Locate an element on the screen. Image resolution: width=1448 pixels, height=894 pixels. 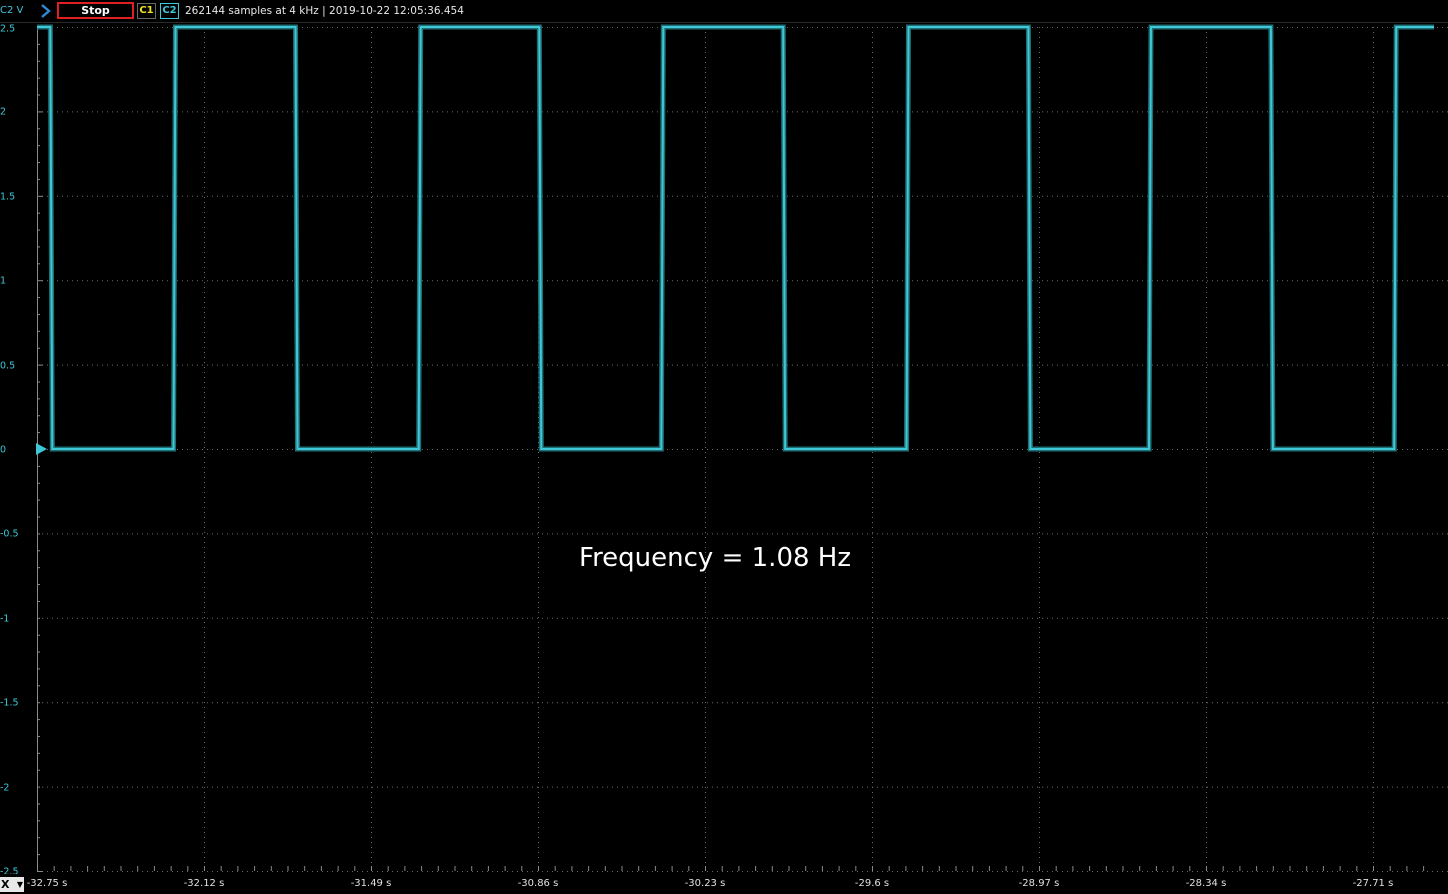
y-tick-label: 2.5 is located at coordinates (8, 29).